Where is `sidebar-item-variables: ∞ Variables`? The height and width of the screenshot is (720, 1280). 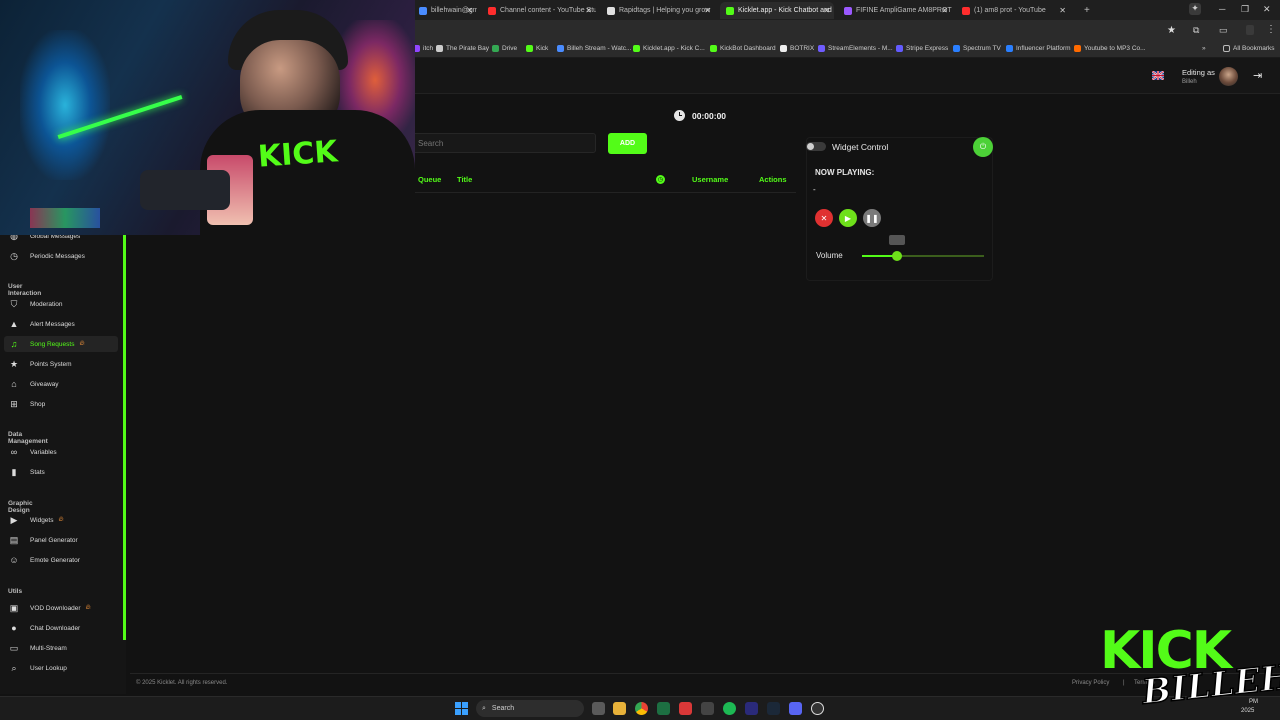
sidebar-item-variables: ∞ Variables is located at coordinates (61, 452).